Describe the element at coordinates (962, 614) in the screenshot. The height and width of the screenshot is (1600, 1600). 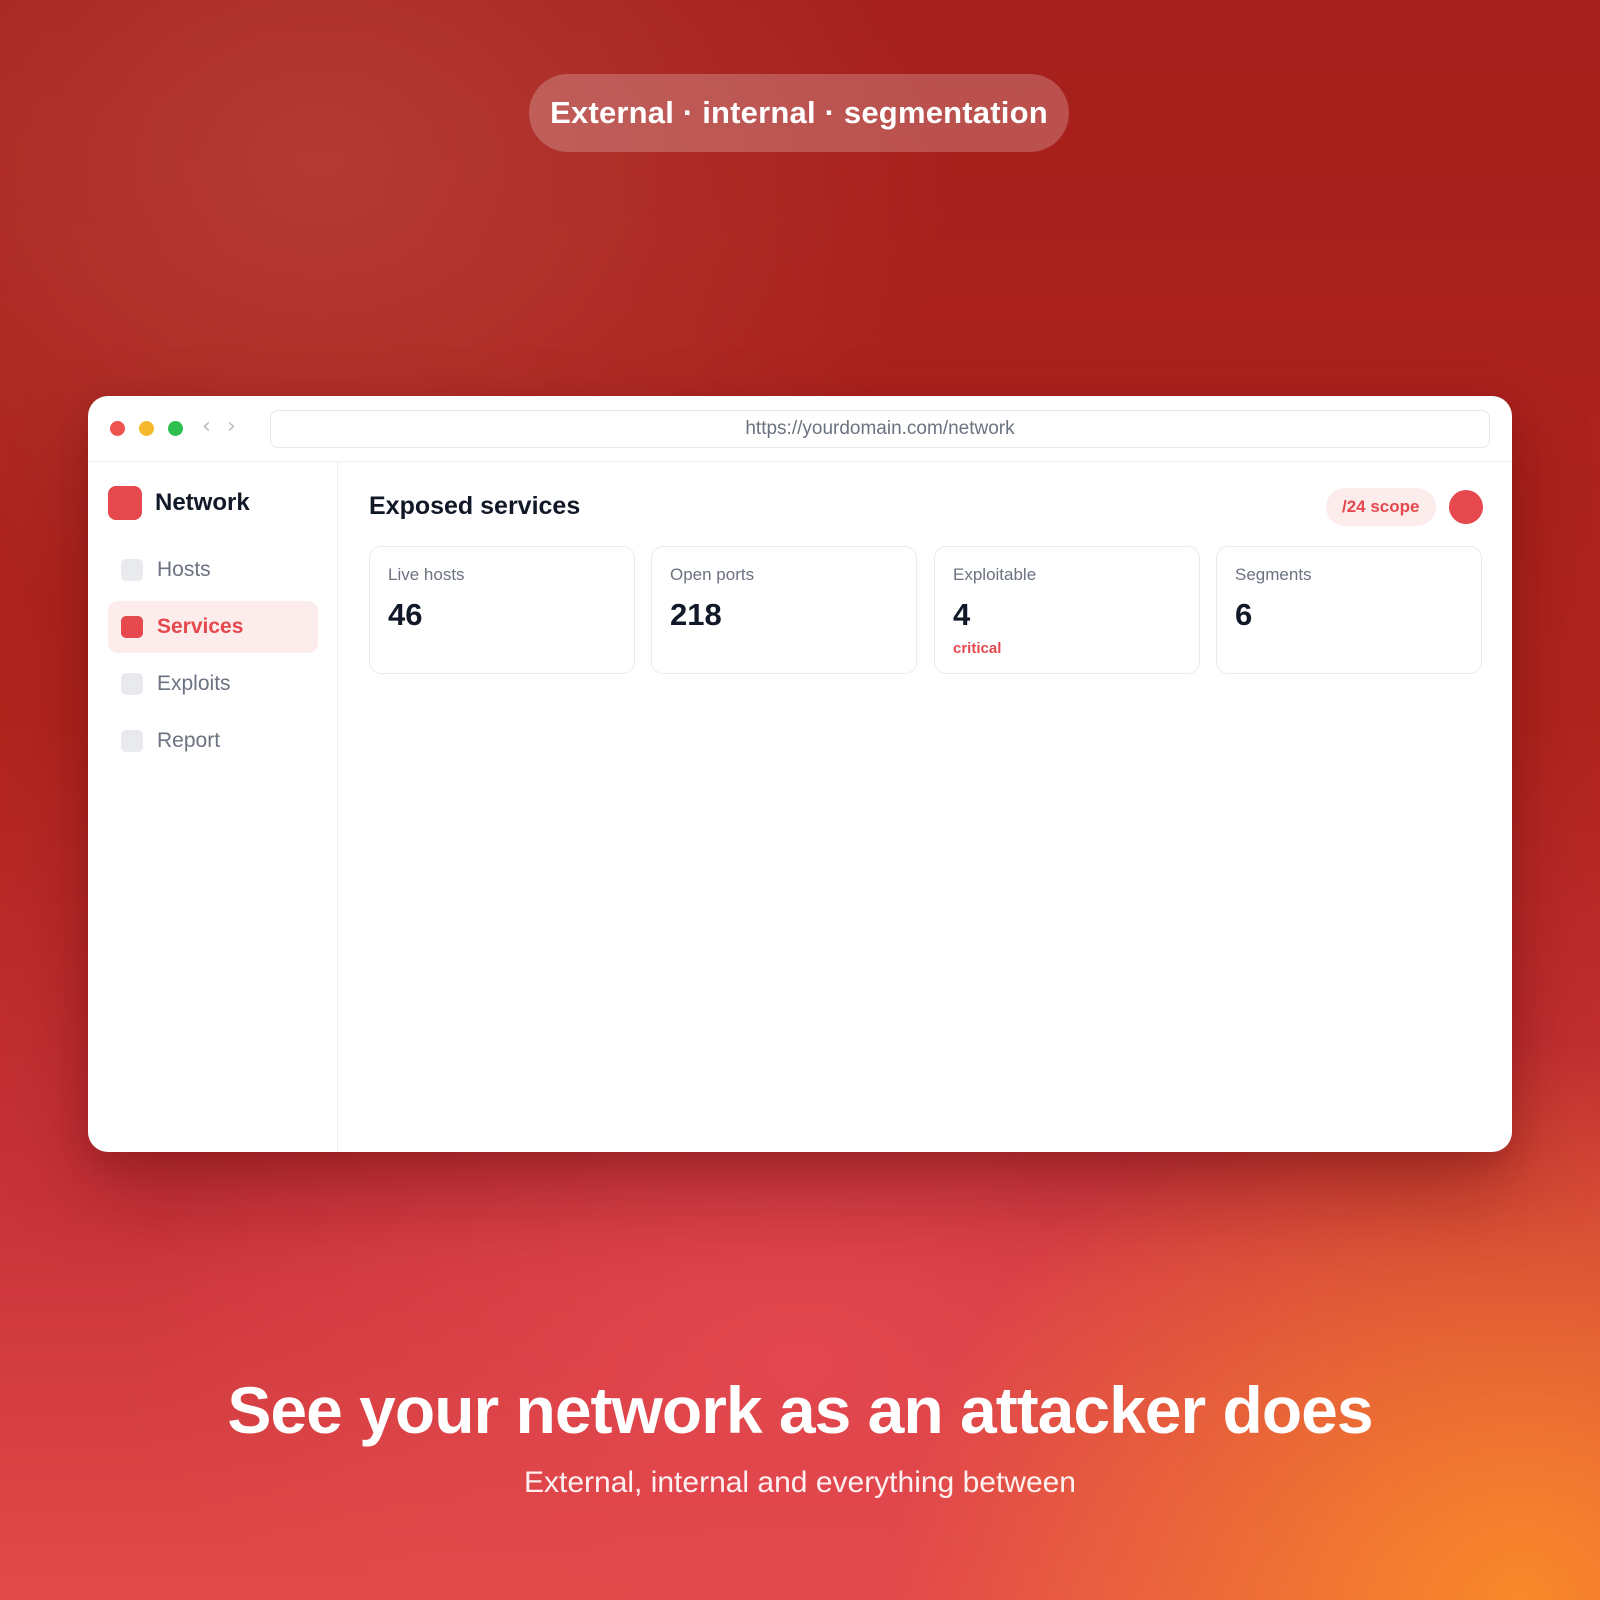
I see `stat-value: 4` at that location.